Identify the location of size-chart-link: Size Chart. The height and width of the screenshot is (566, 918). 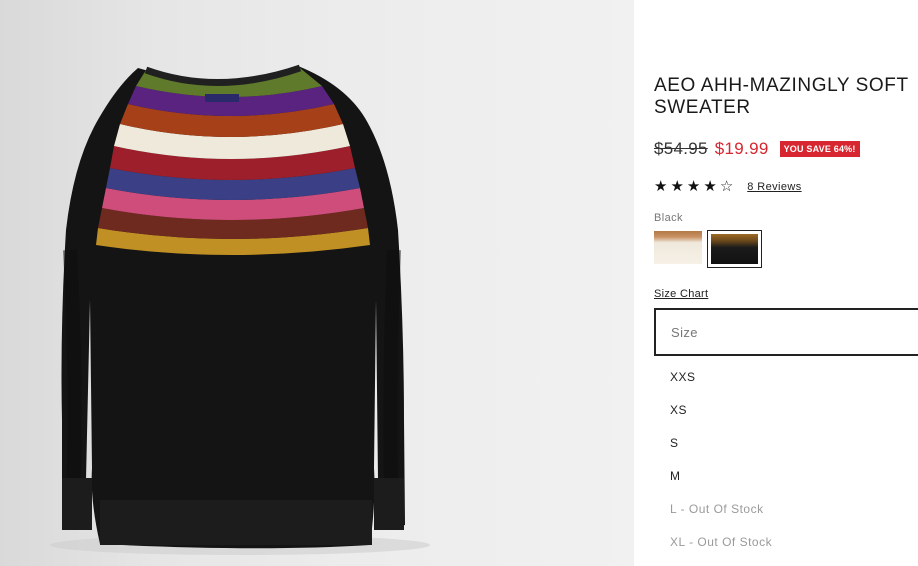
(681, 294).